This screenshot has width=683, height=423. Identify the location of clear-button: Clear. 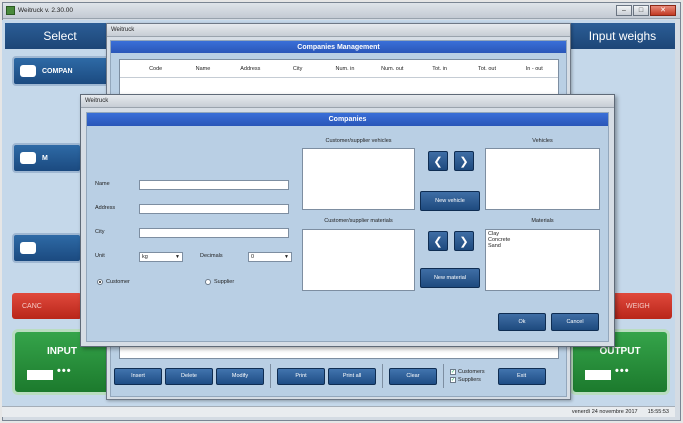
(413, 376).